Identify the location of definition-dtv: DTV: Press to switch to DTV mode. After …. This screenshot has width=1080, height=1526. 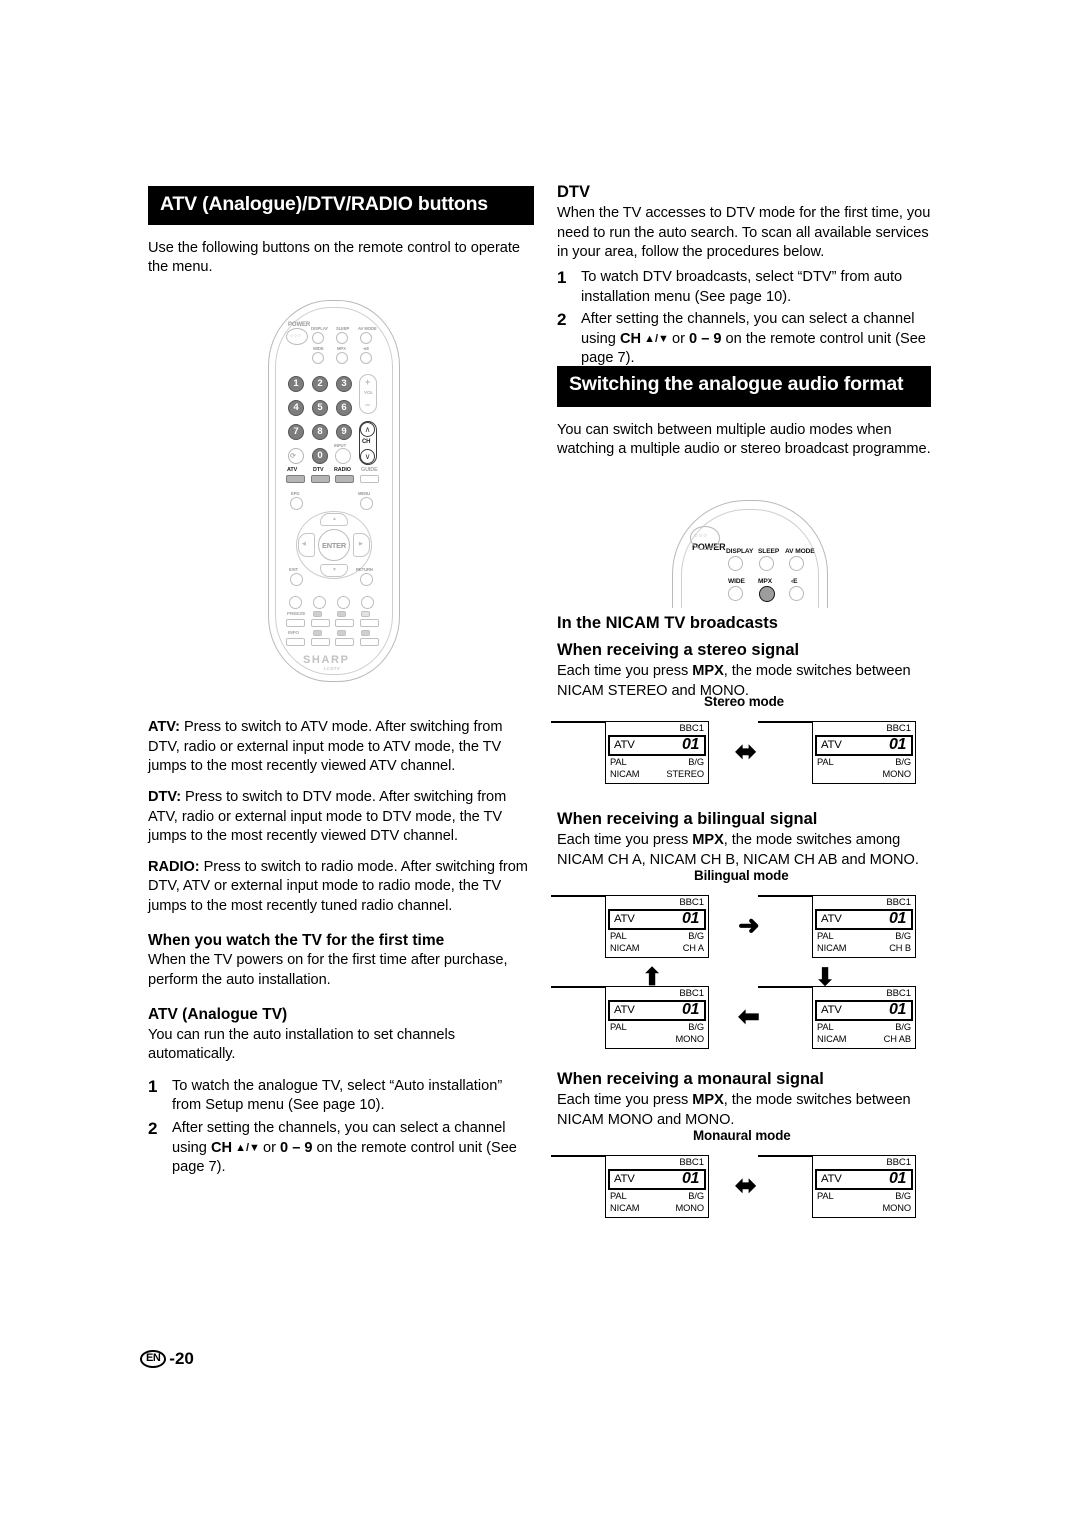
(341, 817).